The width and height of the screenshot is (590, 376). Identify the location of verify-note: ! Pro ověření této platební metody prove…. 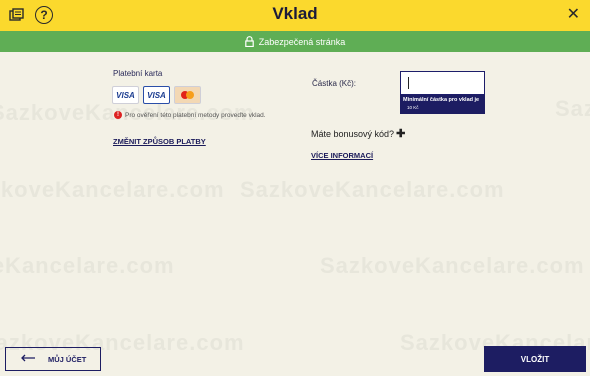
(190, 115).